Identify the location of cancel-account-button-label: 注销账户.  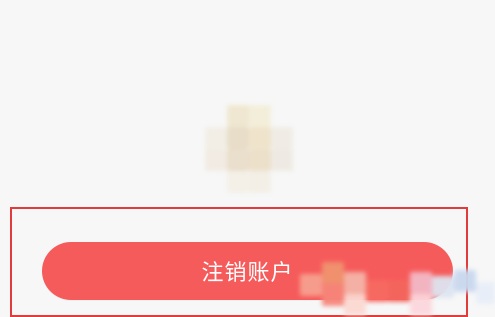
(247, 273).